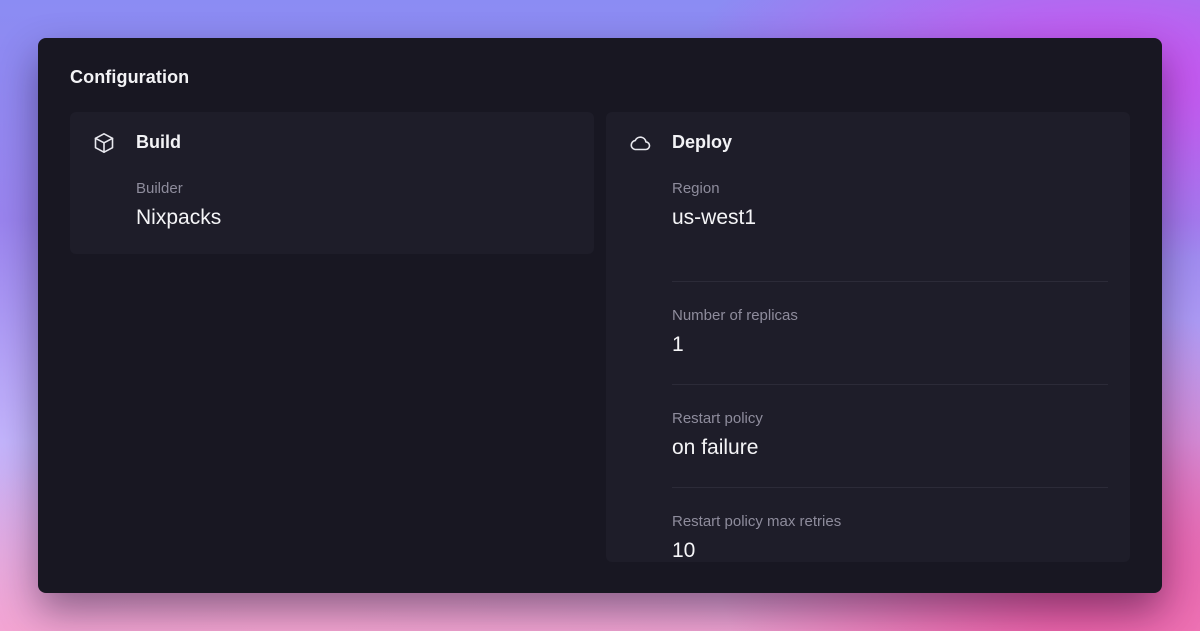 This screenshot has width=1200, height=631. What do you see at coordinates (890, 436) in the screenshot?
I see `restart-policy-field: Restart policy on failure` at bounding box center [890, 436].